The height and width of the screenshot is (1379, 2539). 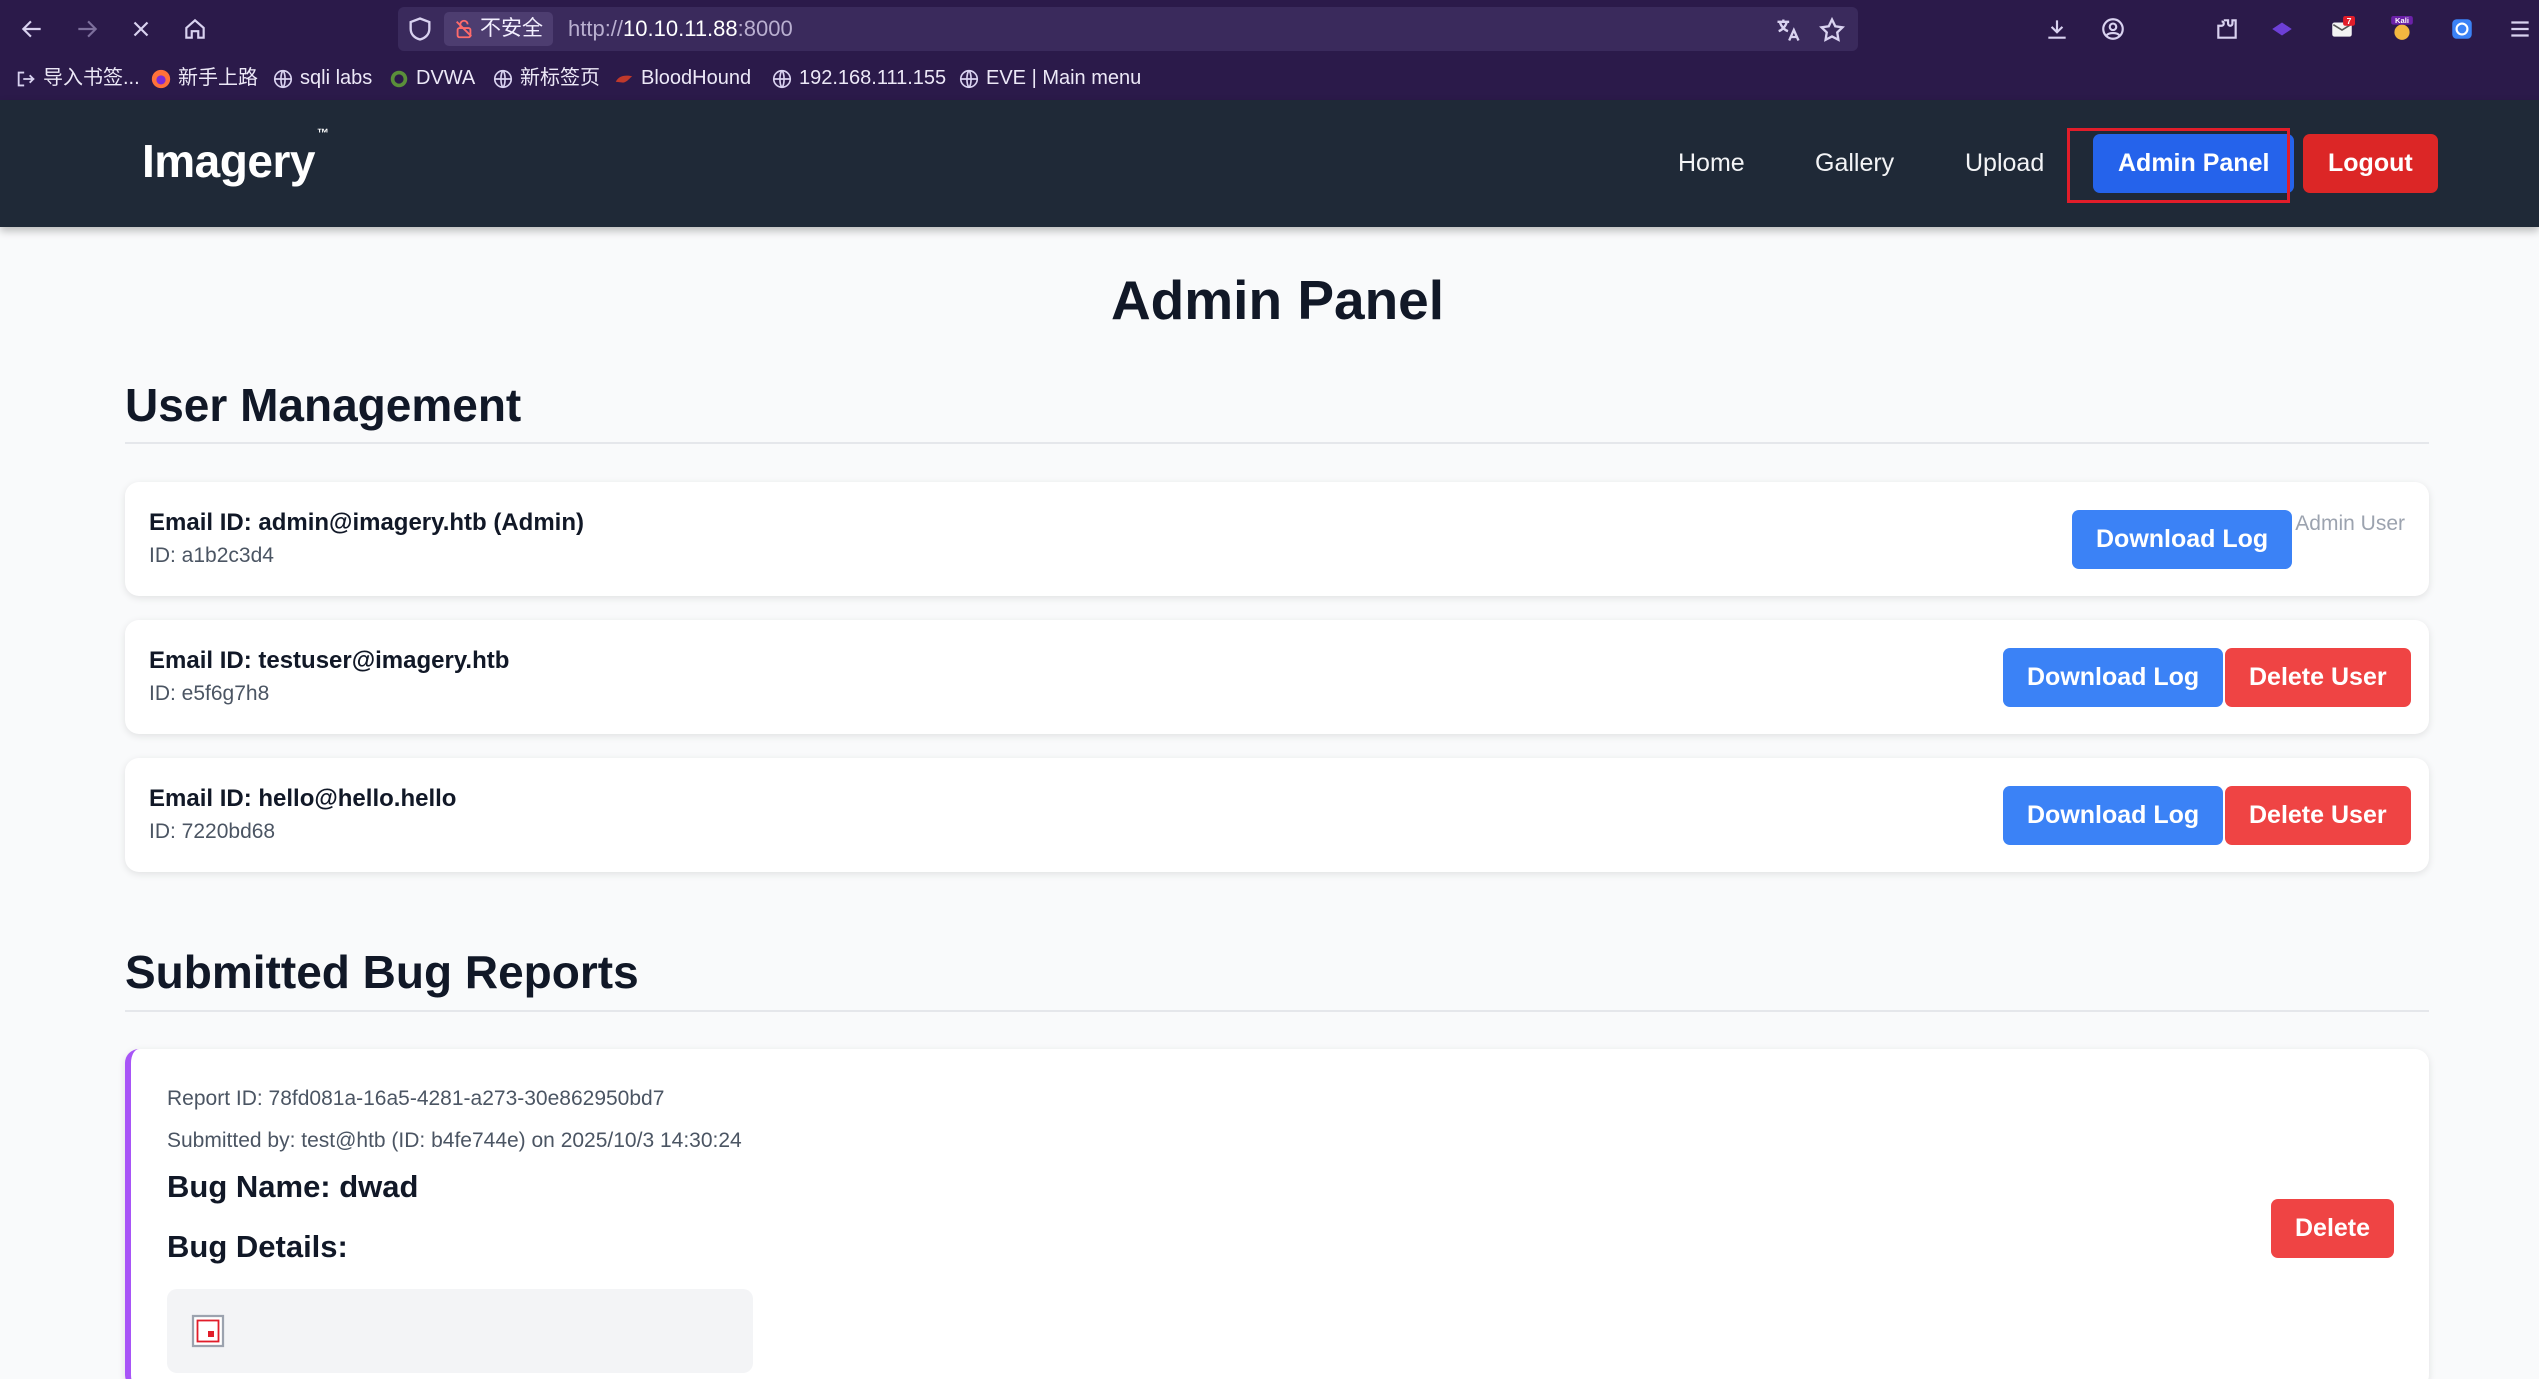 I want to click on user-email: Email ID: testuser@imagery.htb, so click(x=329, y=660).